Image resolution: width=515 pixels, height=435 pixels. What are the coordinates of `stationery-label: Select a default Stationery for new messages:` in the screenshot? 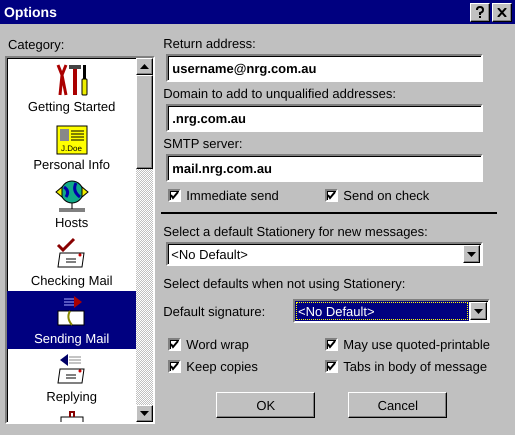 It's located at (296, 231).